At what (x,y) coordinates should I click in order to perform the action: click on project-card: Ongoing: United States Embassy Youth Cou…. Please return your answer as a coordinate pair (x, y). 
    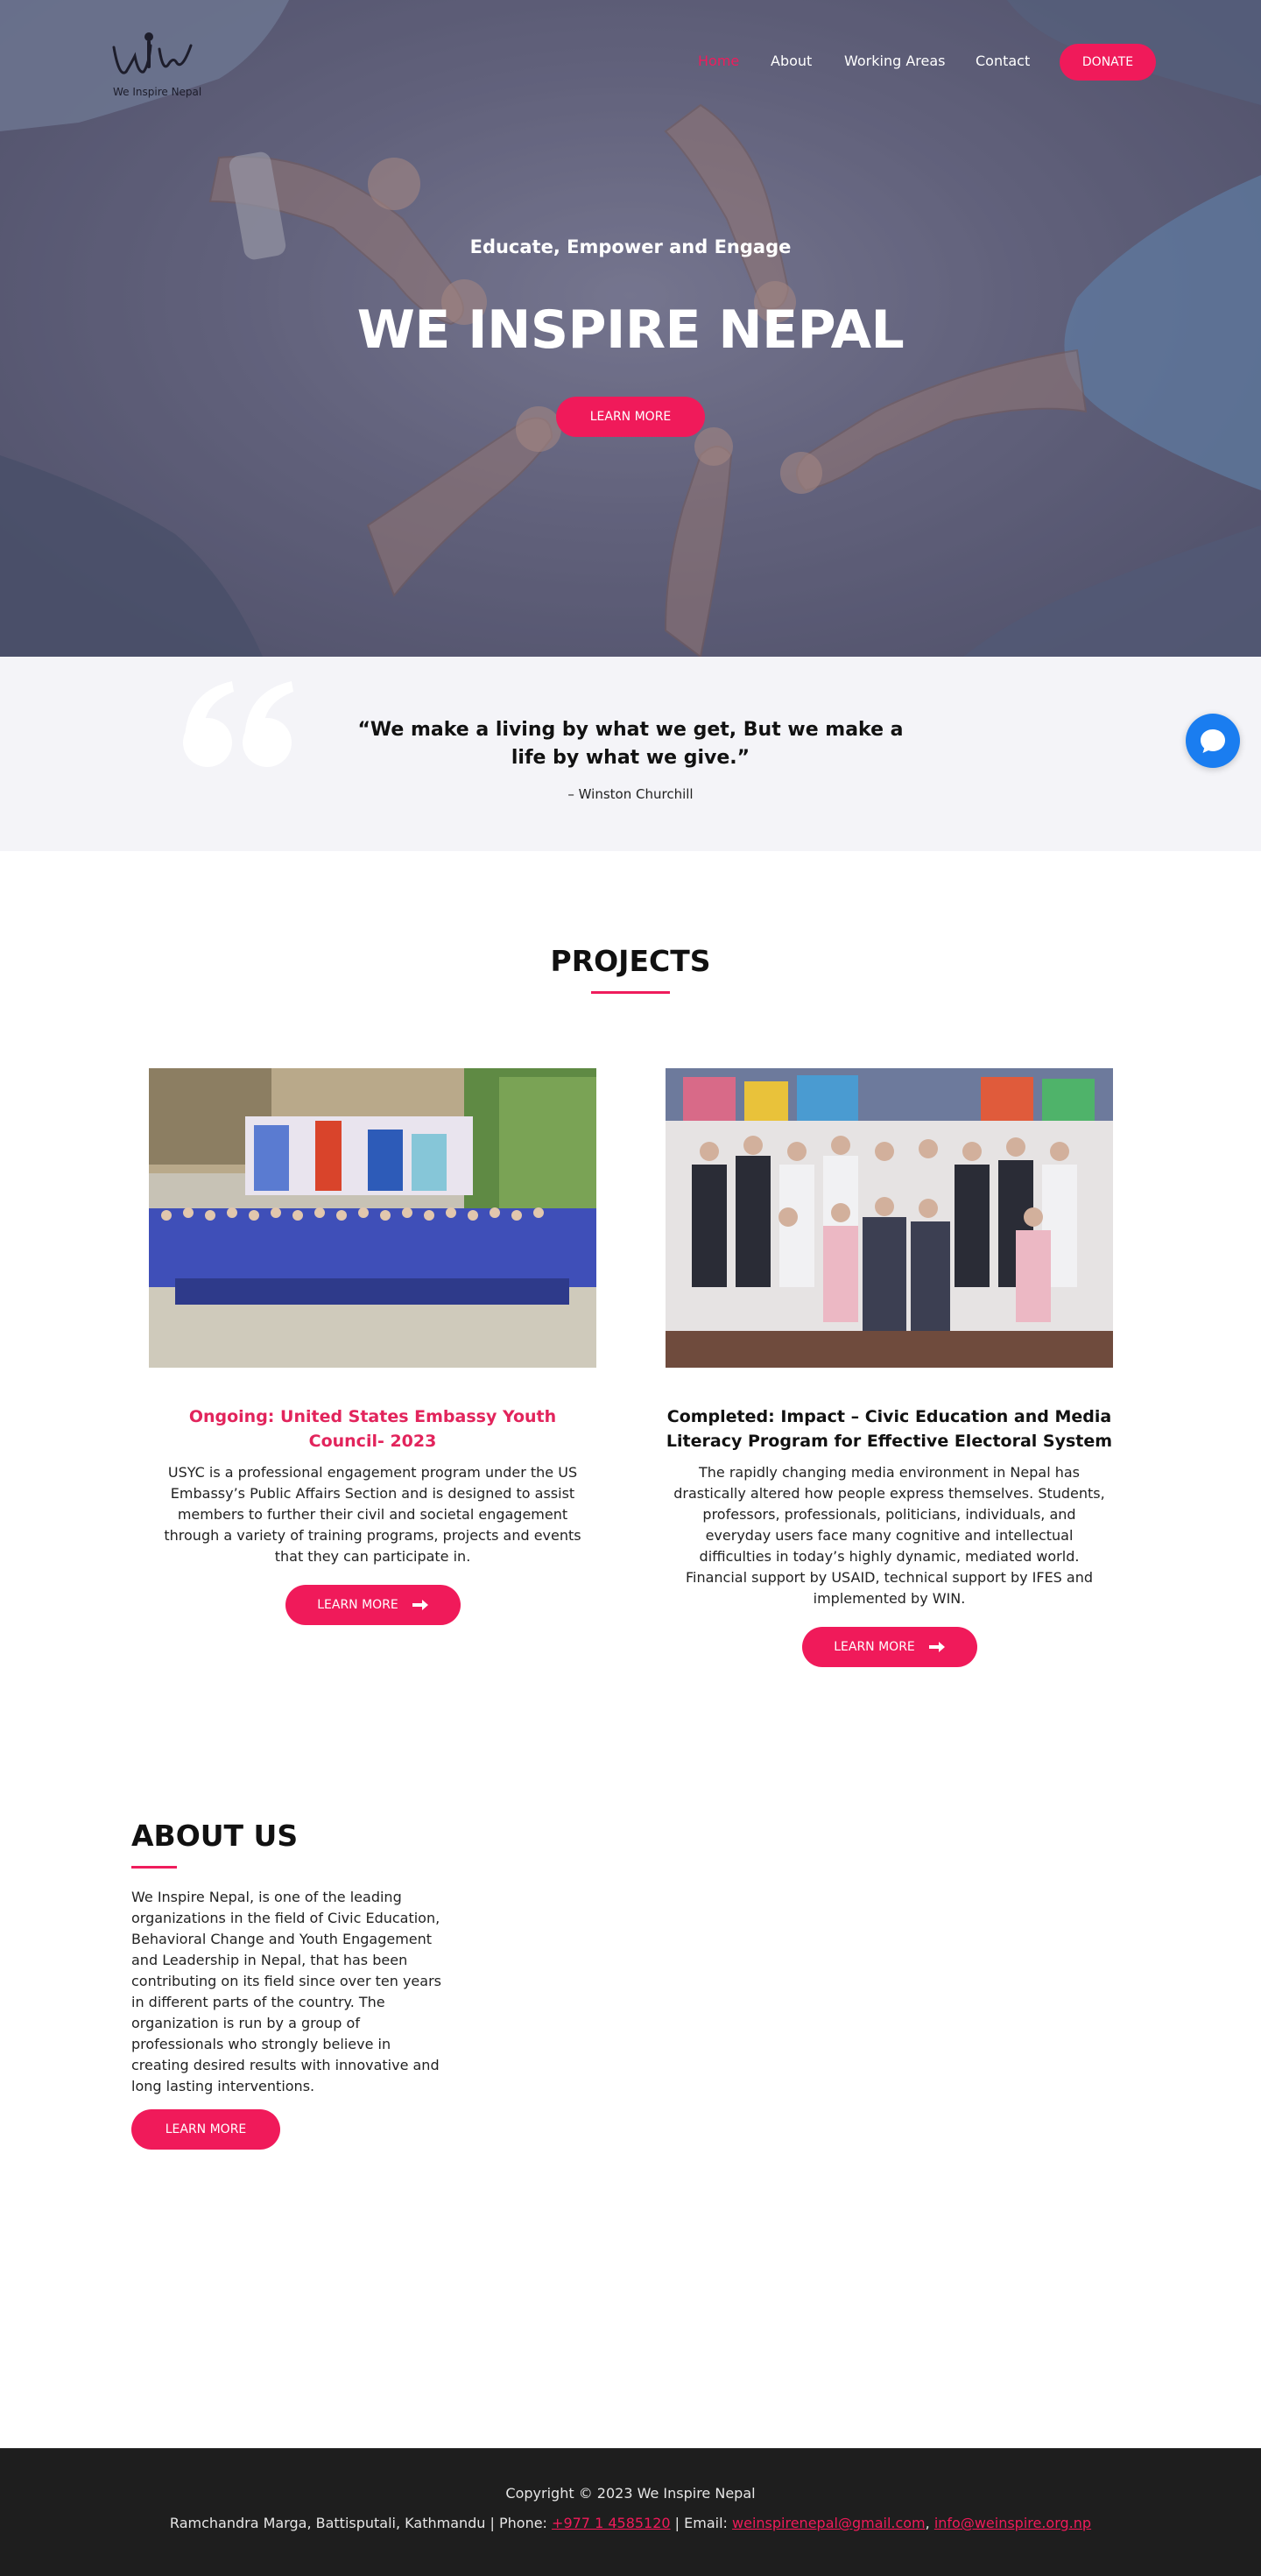
    Looking at the image, I should click on (372, 1346).